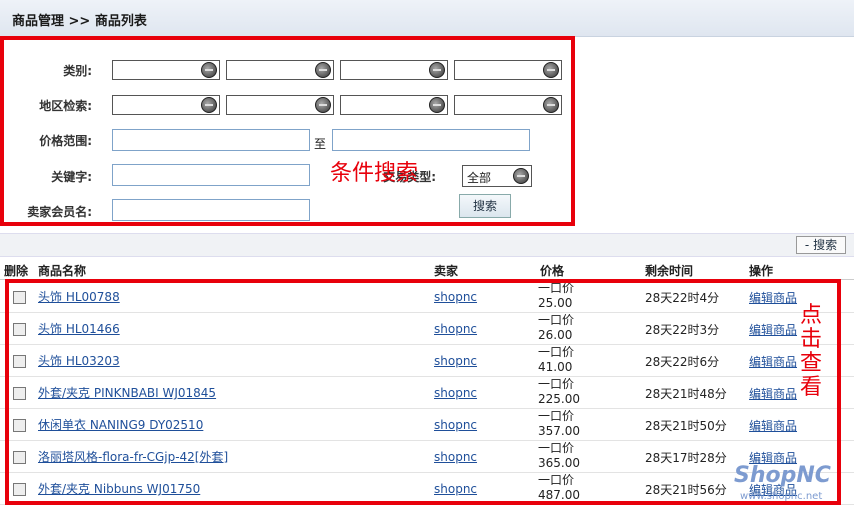 The width and height of the screenshot is (854, 515). I want to click on product-name-link: 头饰 HL03203, so click(79, 360).